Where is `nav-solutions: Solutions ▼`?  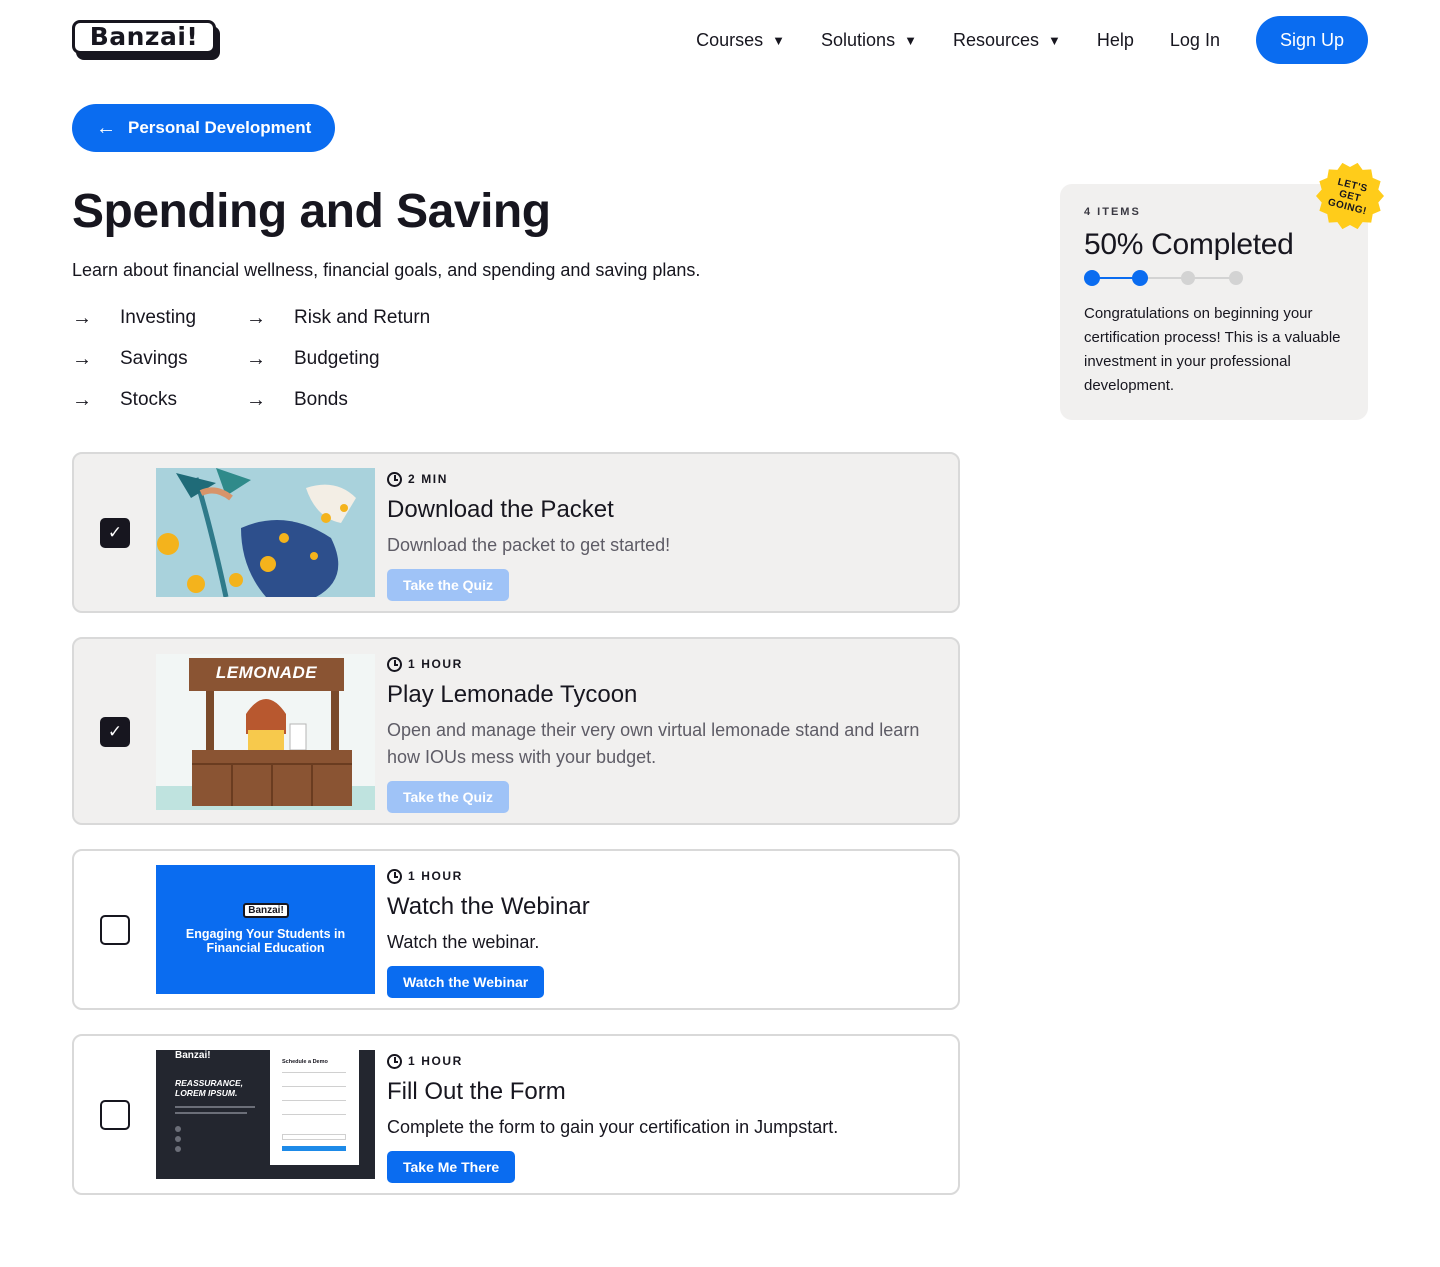 nav-solutions: Solutions ▼ is located at coordinates (869, 40).